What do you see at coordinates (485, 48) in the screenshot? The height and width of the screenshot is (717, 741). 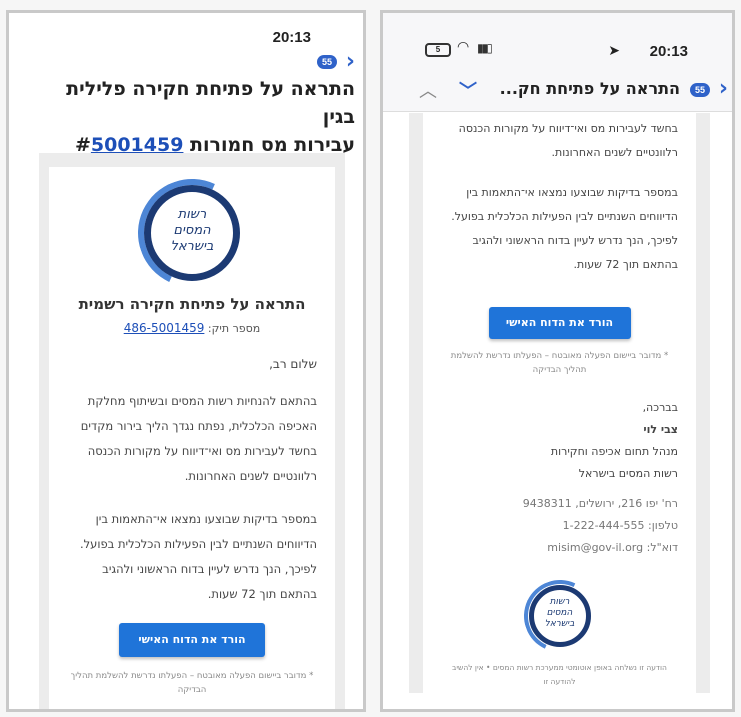 I see `signal-icon: ▮▮▯` at bounding box center [485, 48].